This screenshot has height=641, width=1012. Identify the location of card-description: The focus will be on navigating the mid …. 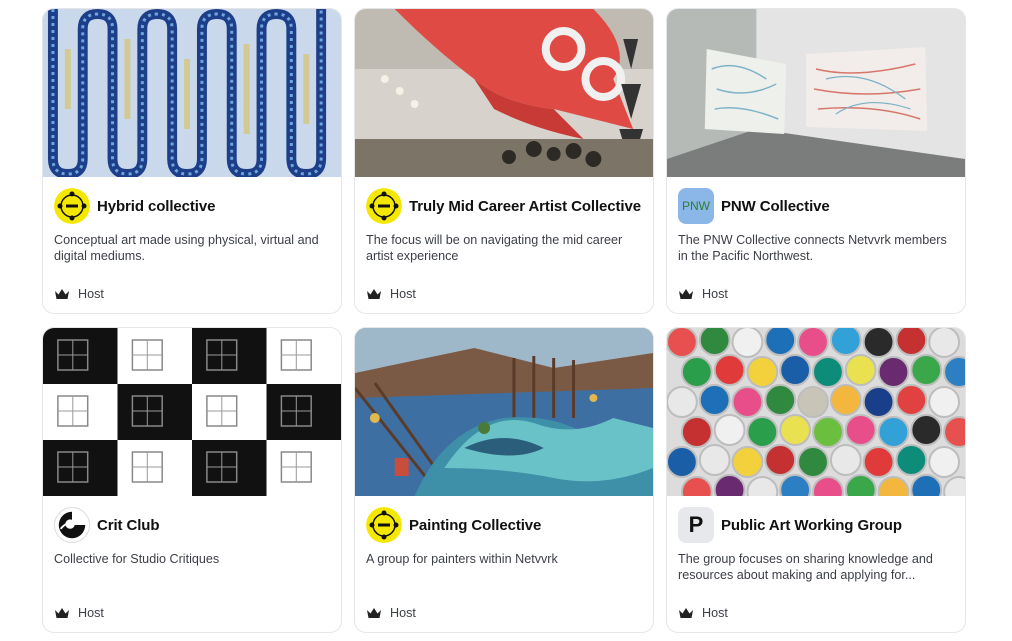
(494, 248).